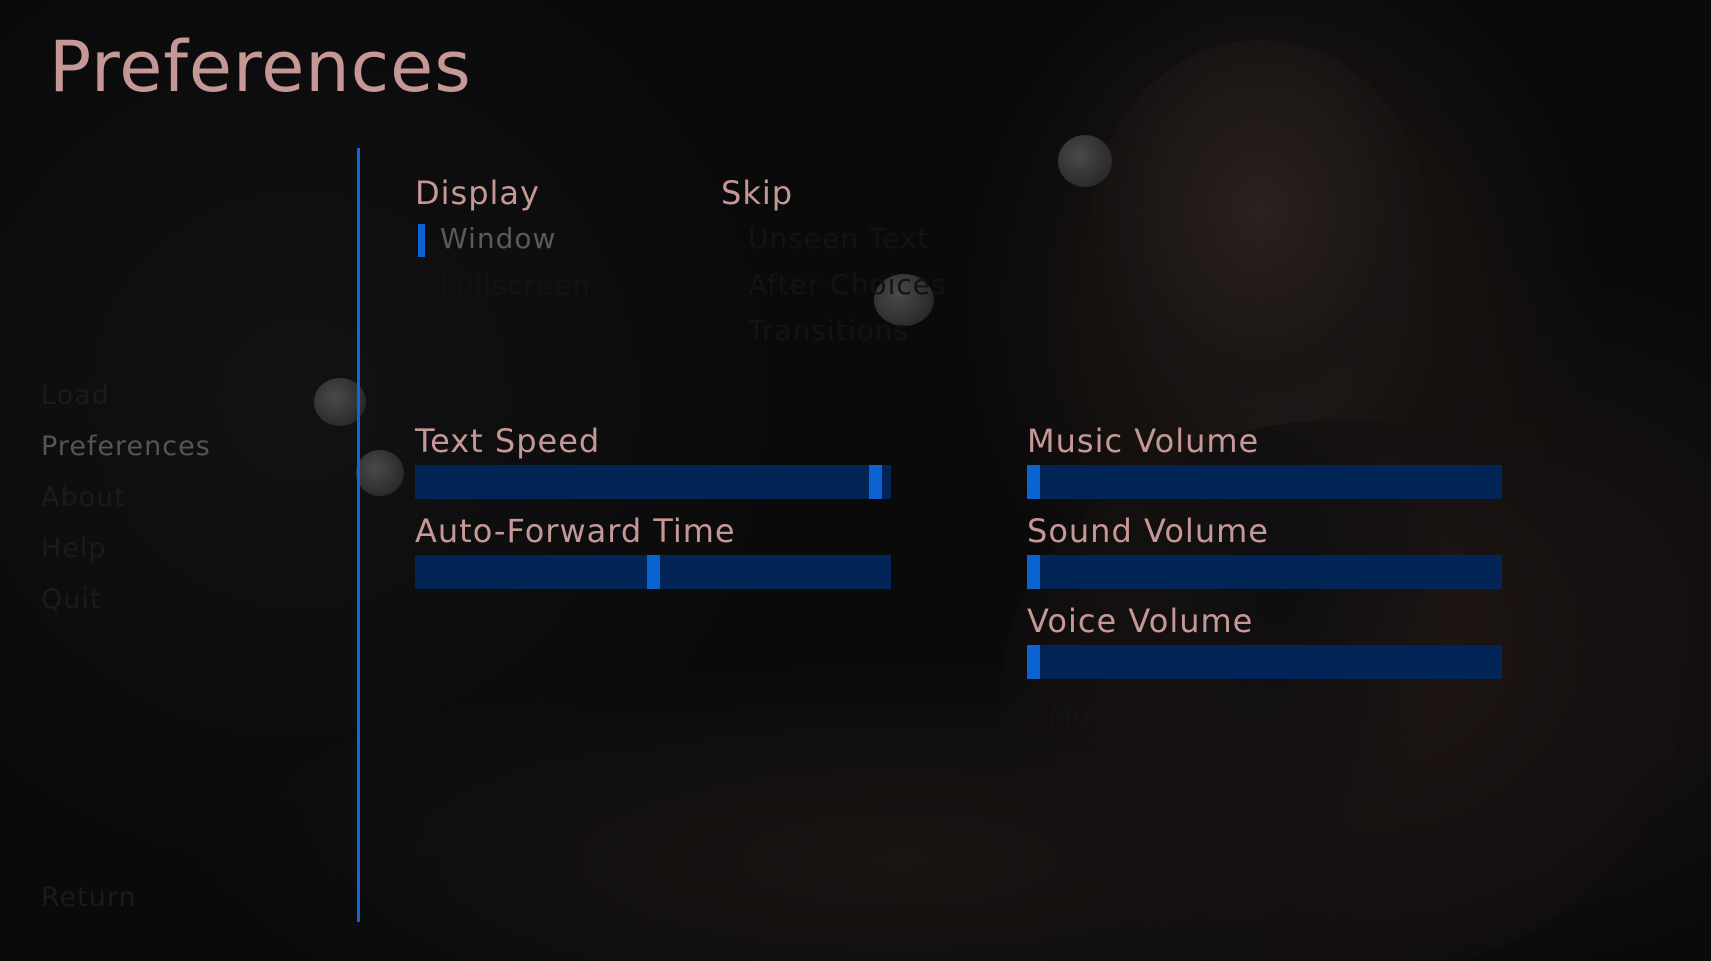 The height and width of the screenshot is (961, 1711). Describe the element at coordinates (74, 548) in the screenshot. I see `nav-item-help: Help` at that location.